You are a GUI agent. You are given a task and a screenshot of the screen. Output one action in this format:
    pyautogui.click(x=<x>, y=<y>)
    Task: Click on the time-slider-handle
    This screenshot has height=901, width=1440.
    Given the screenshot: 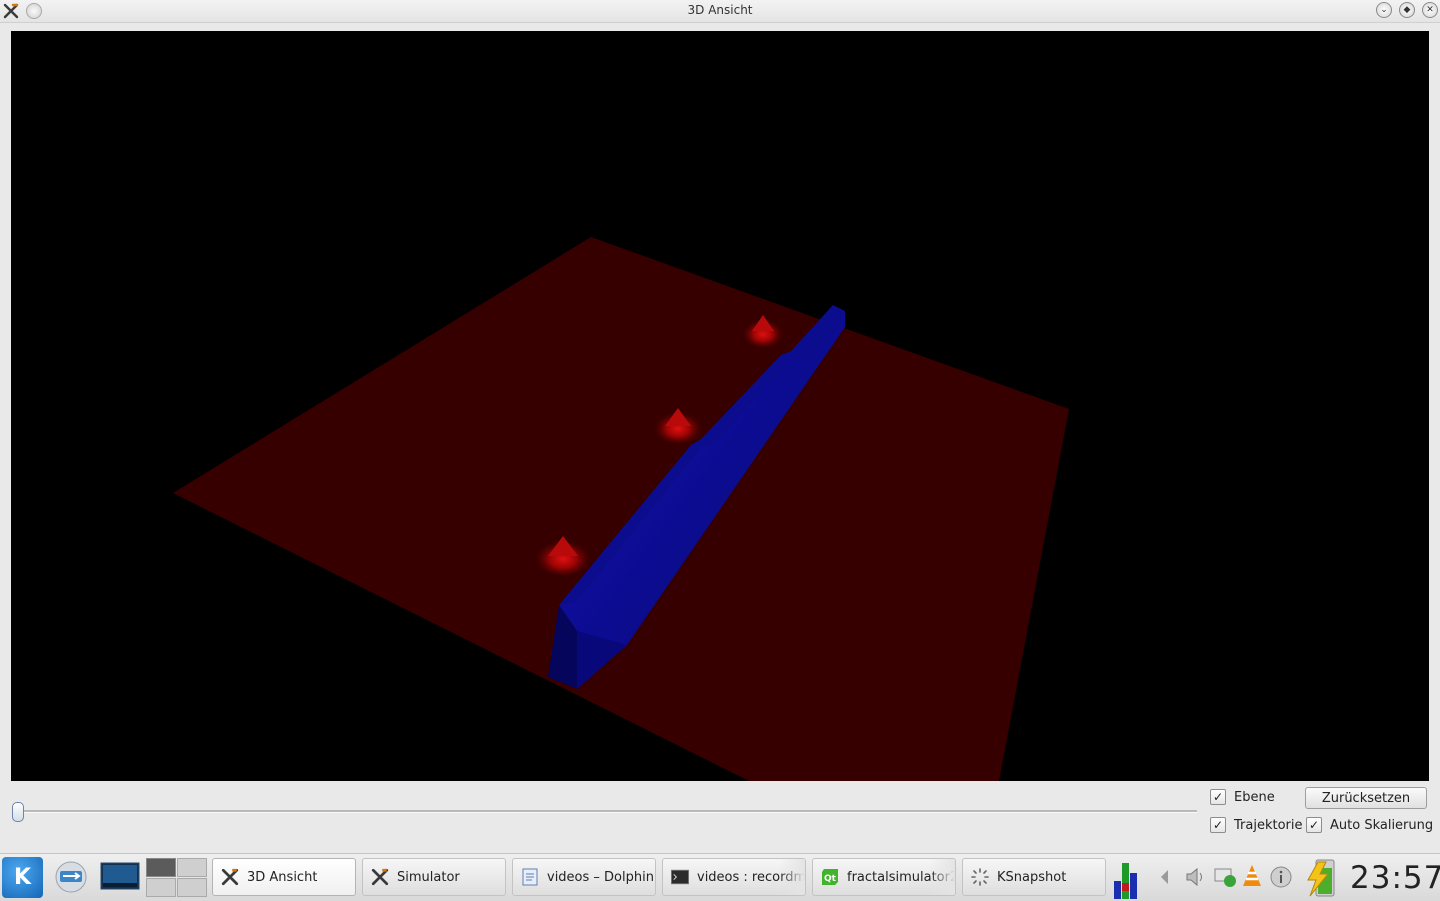 What is the action you would take?
    pyautogui.click(x=18, y=812)
    